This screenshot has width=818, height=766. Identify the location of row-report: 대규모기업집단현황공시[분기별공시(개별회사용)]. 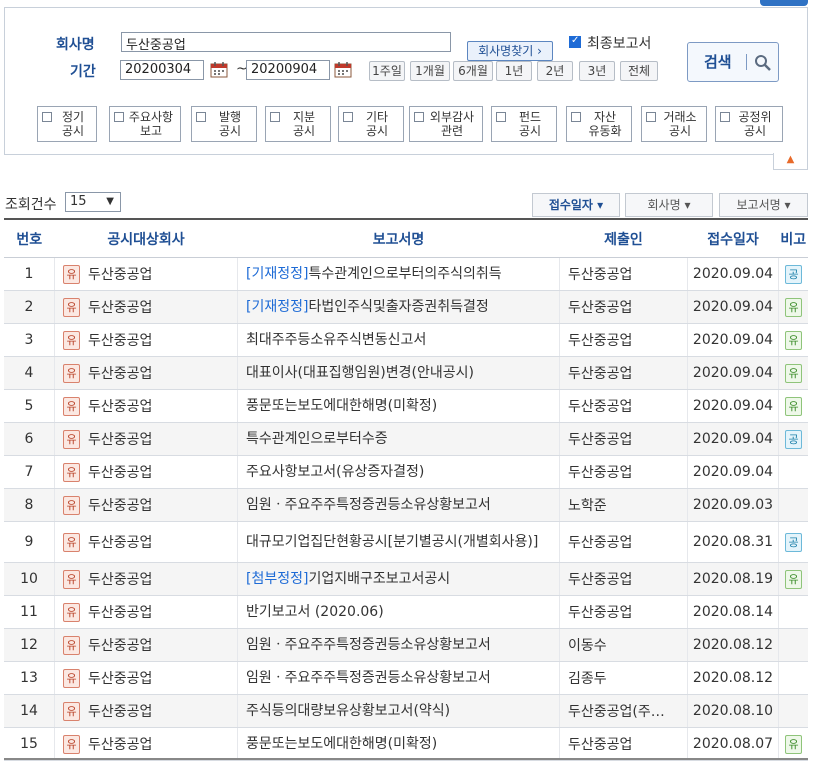
(398, 542).